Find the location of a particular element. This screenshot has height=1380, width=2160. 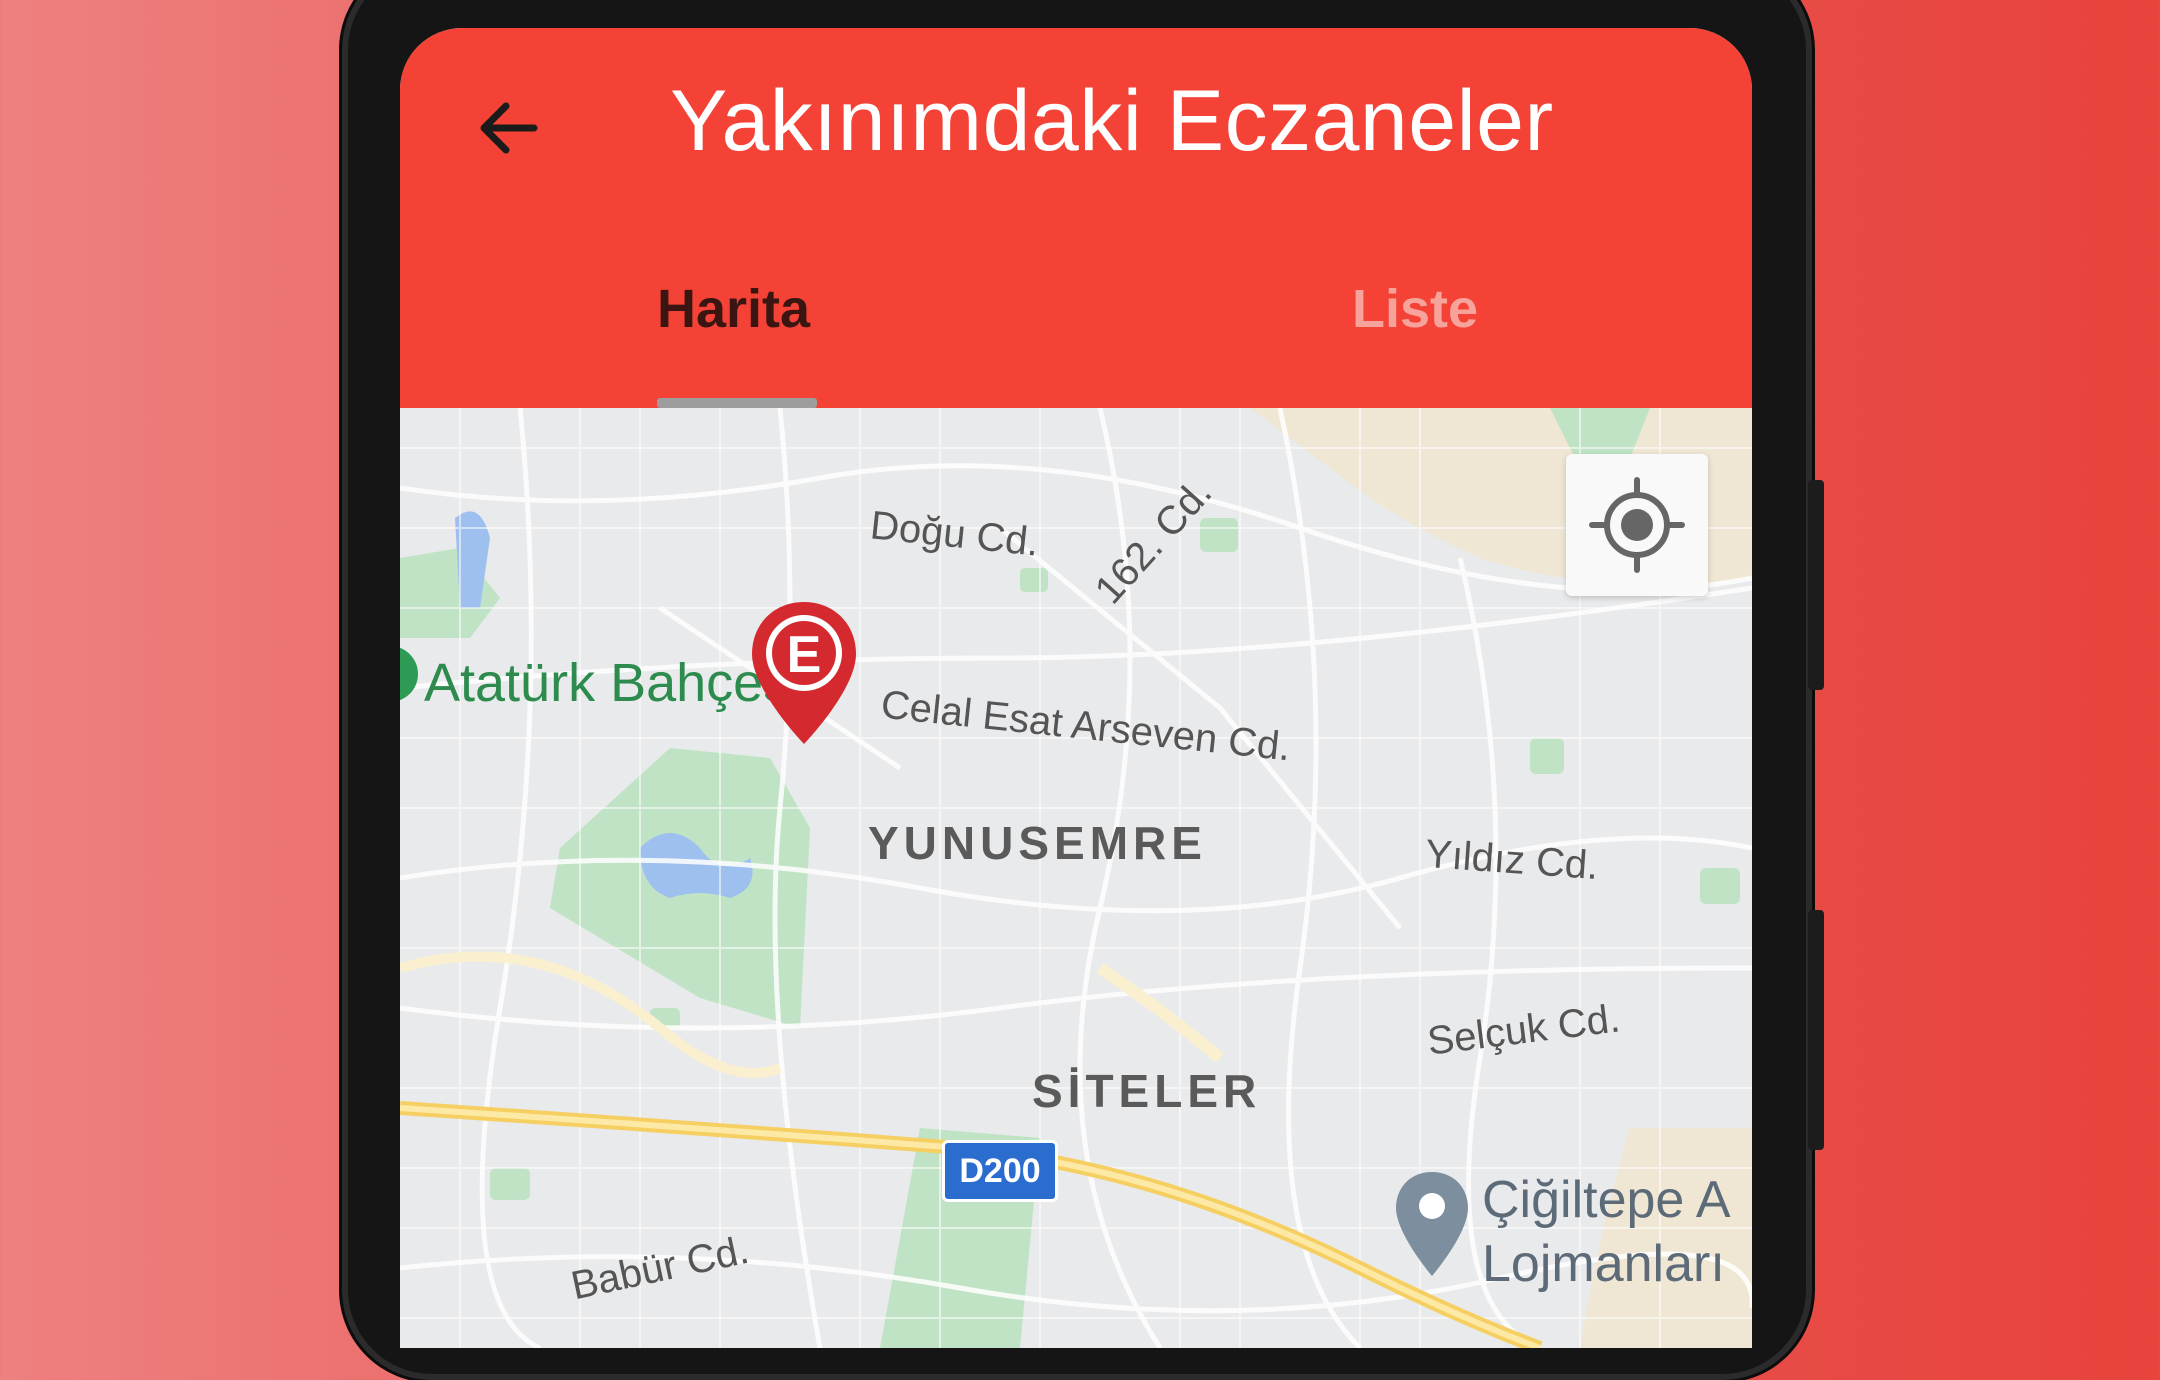

volume-button is located at coordinates (1816, 585).